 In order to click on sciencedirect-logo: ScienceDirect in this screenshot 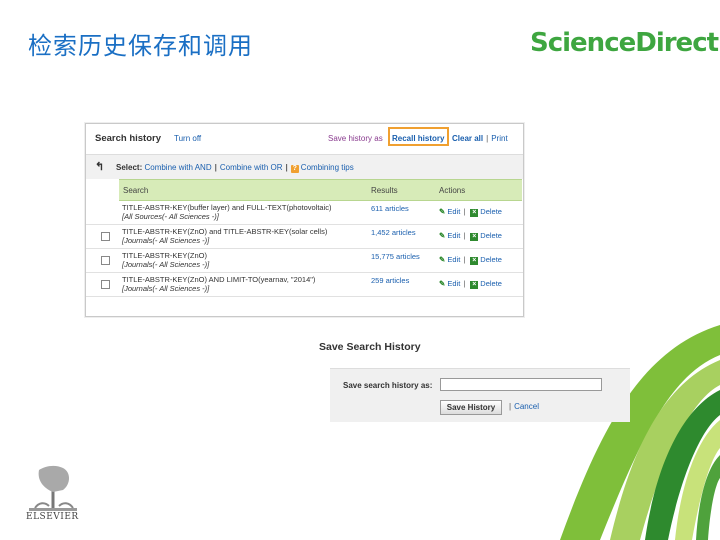, I will do `click(624, 43)`.